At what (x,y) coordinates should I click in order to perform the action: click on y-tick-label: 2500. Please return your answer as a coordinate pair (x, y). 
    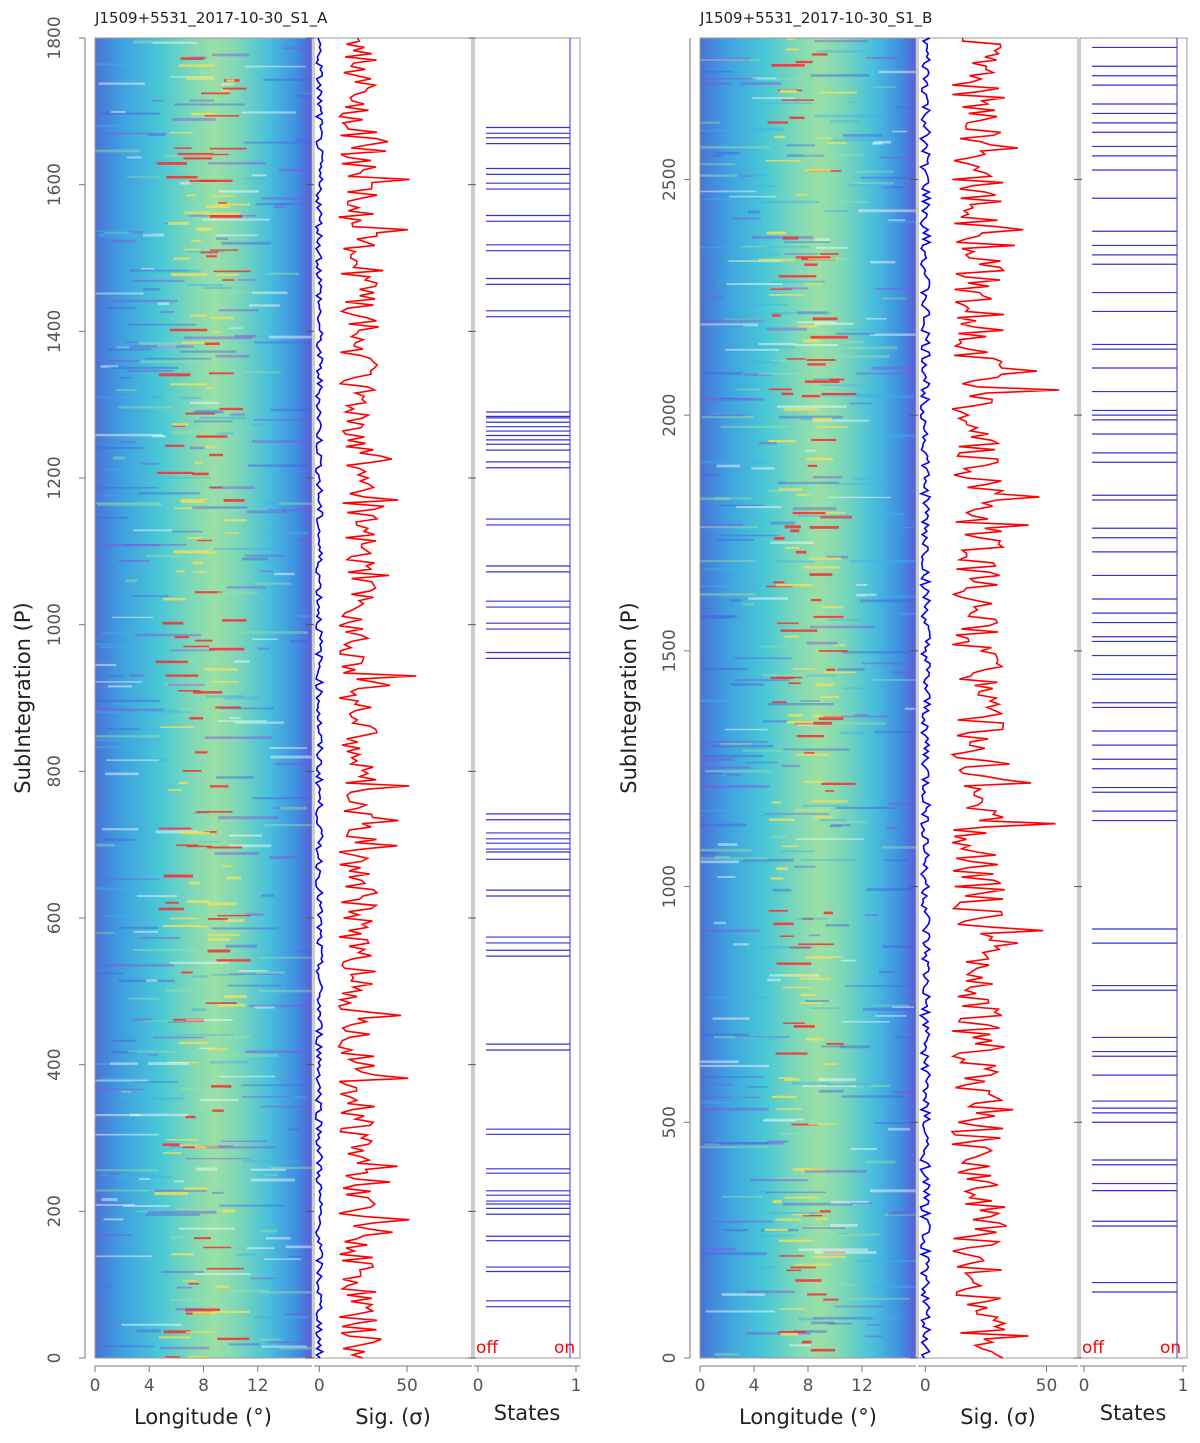
    Looking at the image, I should click on (670, 179).